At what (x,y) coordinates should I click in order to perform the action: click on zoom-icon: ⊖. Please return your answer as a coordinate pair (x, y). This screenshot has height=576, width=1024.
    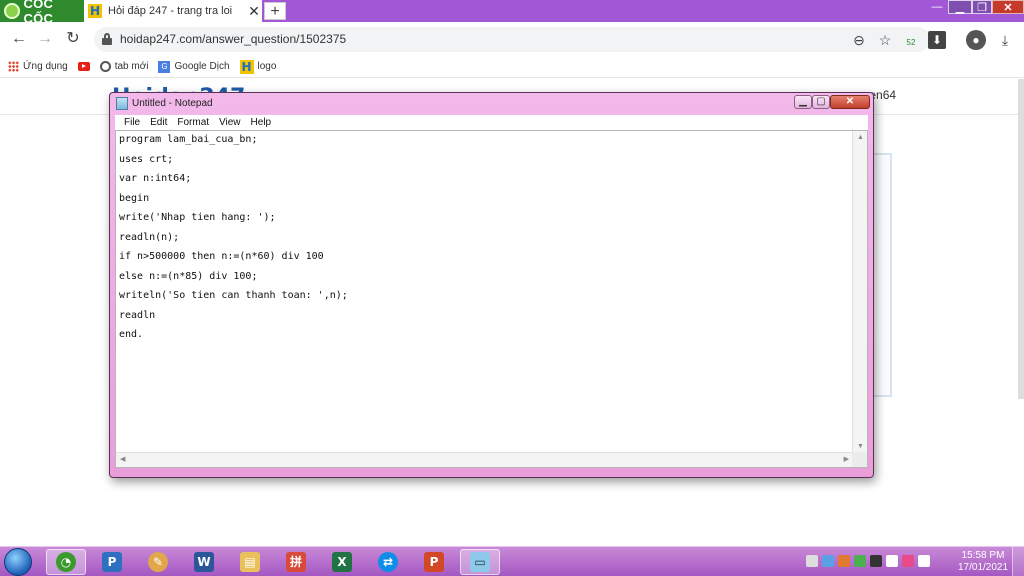
    Looking at the image, I should click on (859, 40).